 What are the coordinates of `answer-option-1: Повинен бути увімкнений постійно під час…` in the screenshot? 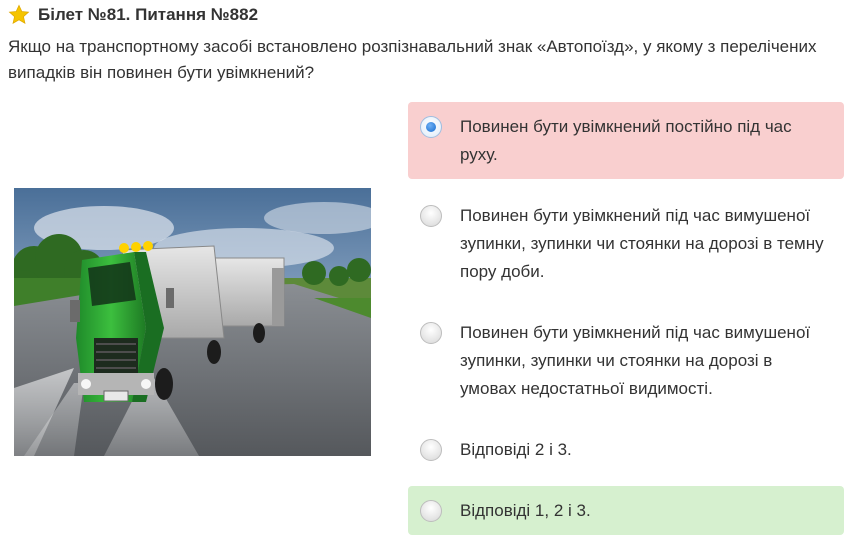 It's located at (626, 140).